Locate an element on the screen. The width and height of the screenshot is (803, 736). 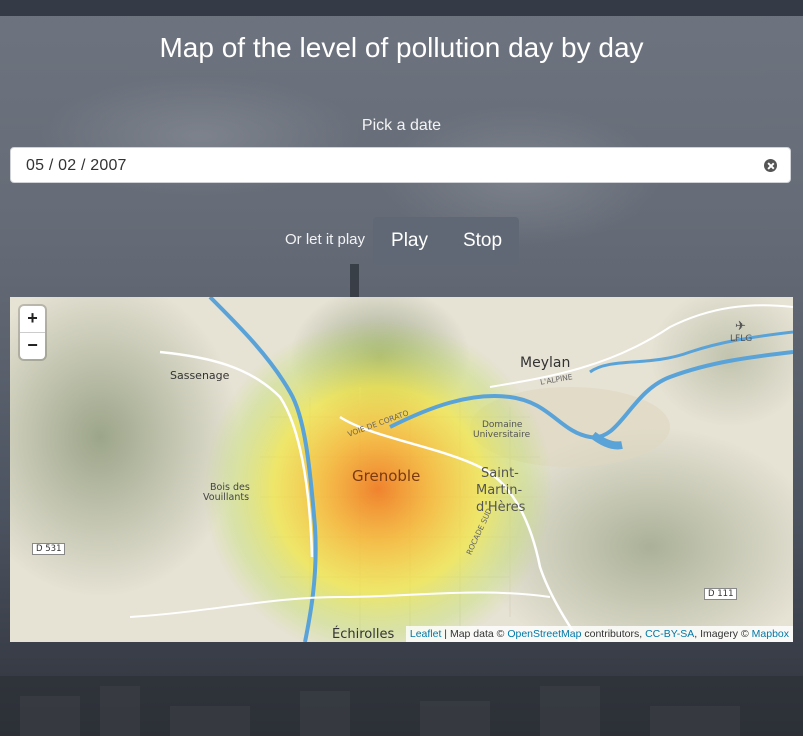
playback-button-group: Play Stop is located at coordinates (446, 241).